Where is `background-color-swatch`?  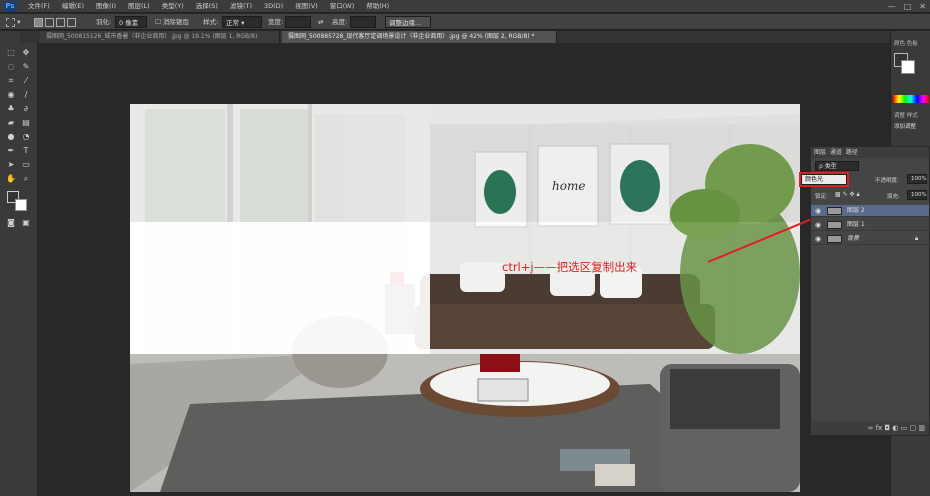 background-color-swatch is located at coordinates (21, 205).